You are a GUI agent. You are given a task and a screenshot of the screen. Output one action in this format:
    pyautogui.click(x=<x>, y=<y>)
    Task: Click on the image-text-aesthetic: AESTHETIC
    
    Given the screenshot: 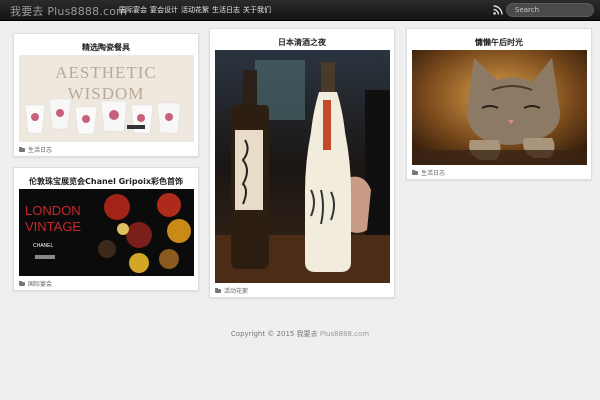 What is the action you would take?
    pyautogui.click(x=106, y=72)
    